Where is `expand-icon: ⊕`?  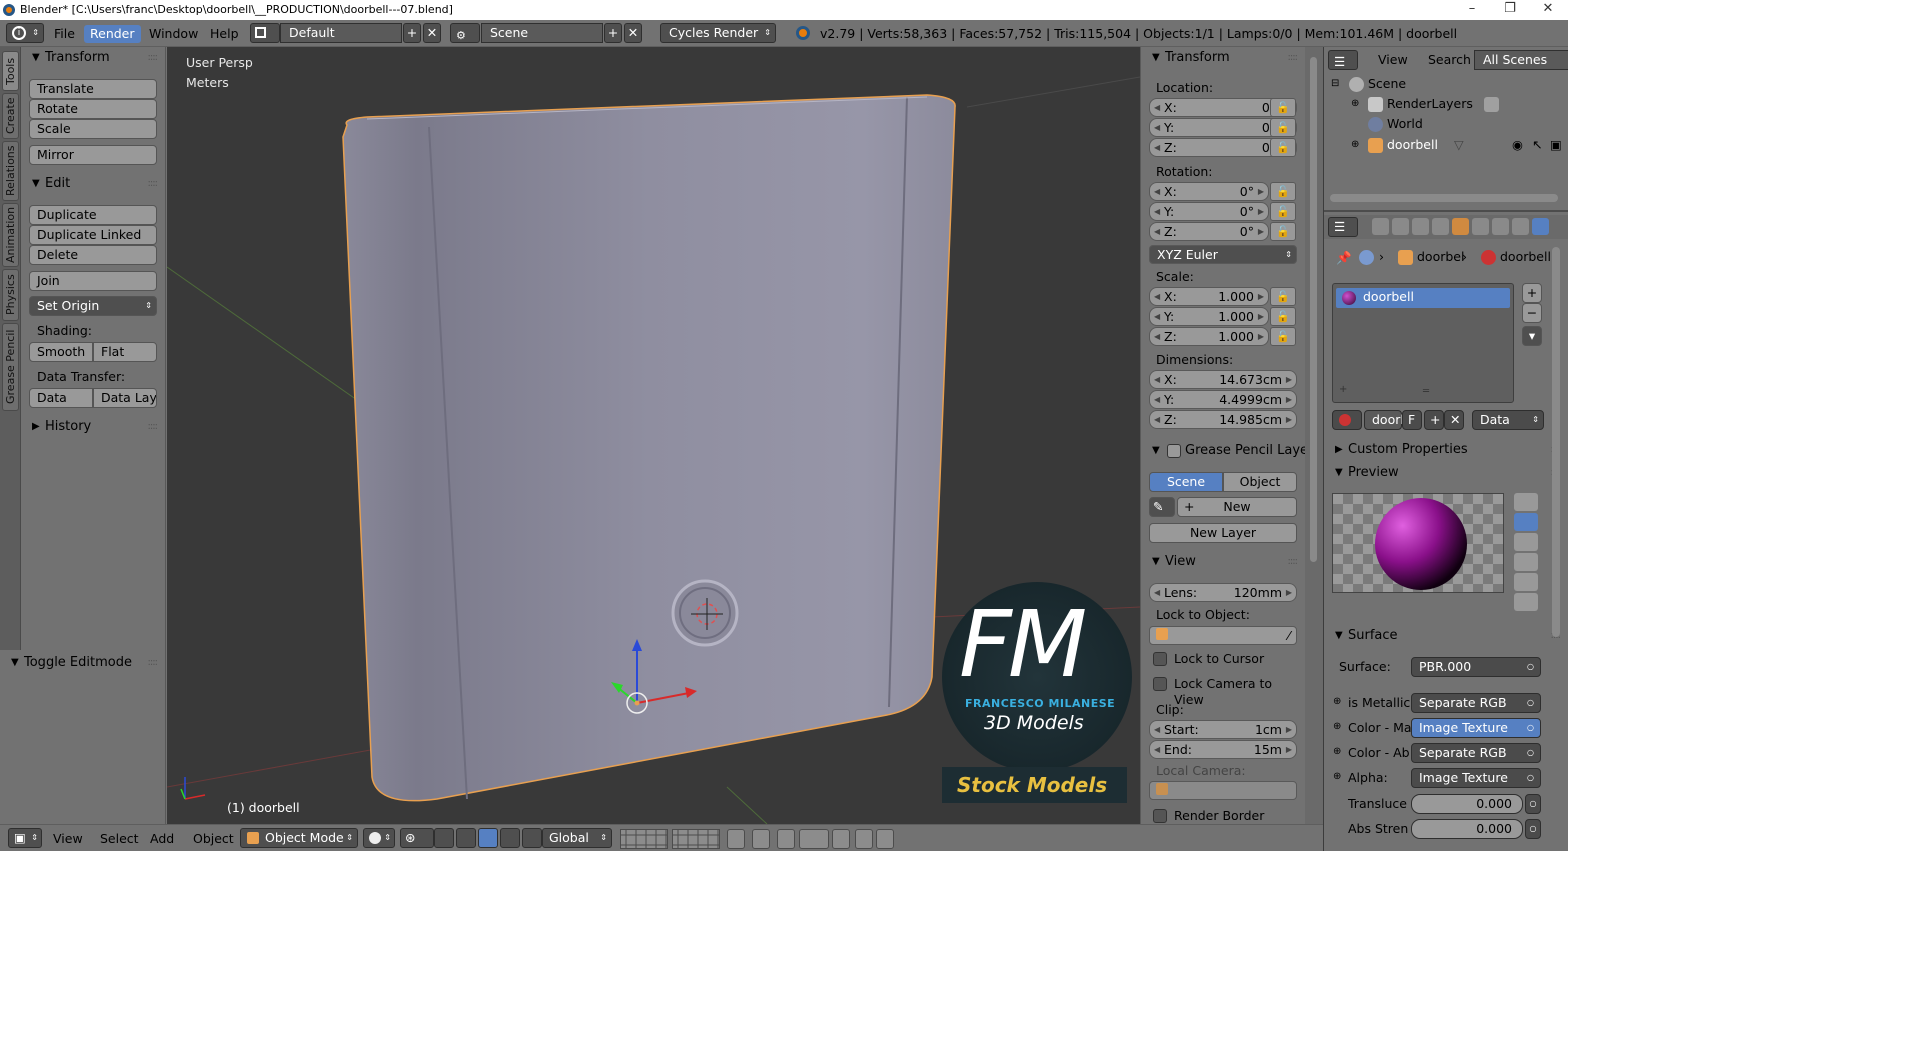 expand-icon: ⊕ is located at coordinates (1355, 104).